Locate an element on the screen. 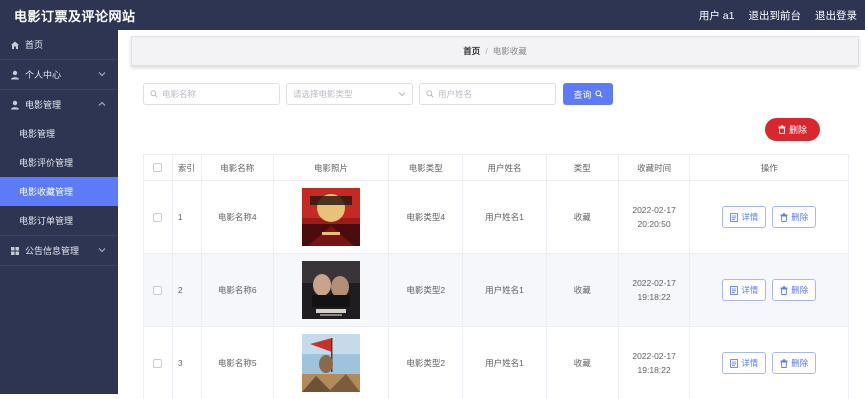 The image size is (865, 399). top-right-links: 用户 a1 退出到前台 退出登录 is located at coordinates (778, 15).